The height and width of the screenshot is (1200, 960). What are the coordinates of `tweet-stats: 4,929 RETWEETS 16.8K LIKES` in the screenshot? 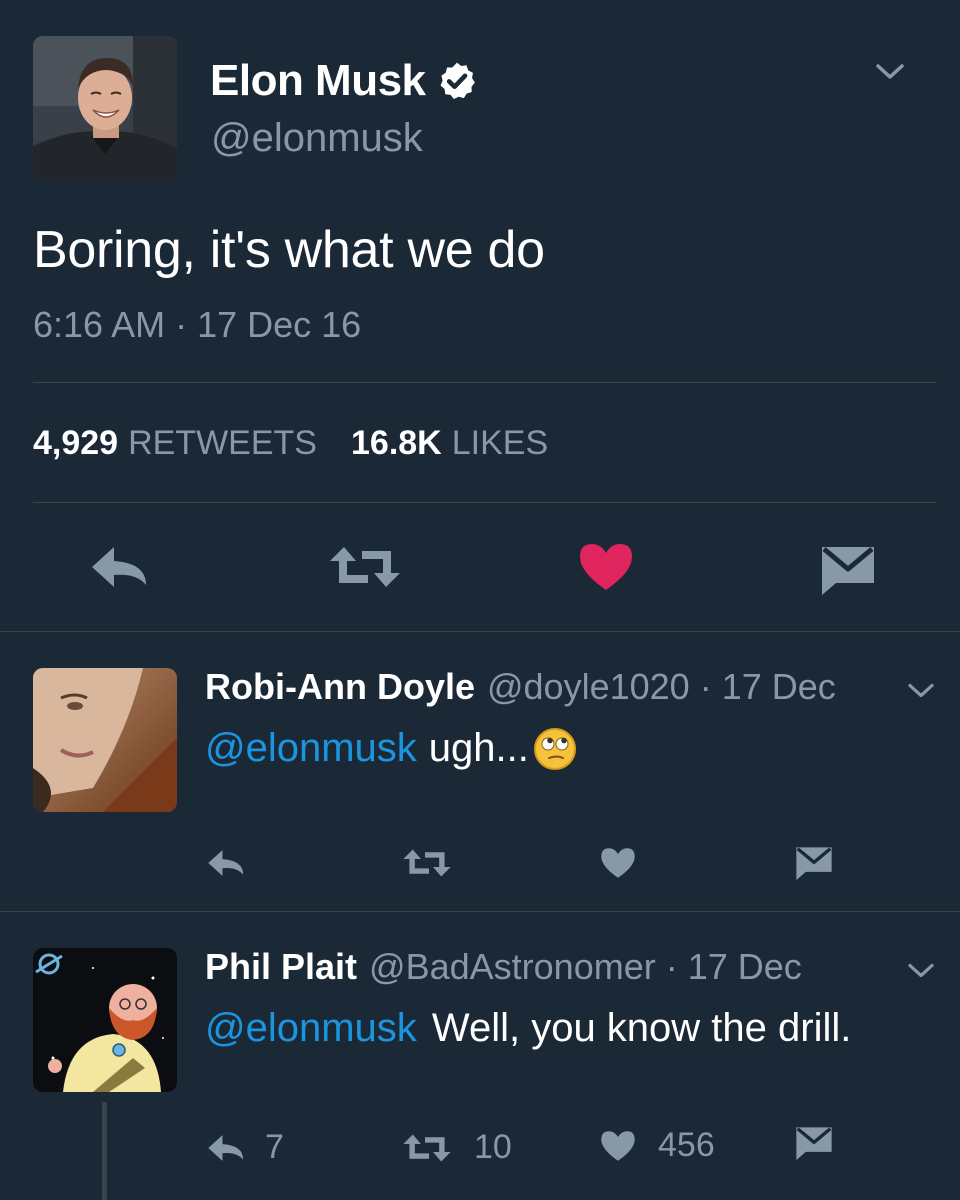 It's located at (290, 443).